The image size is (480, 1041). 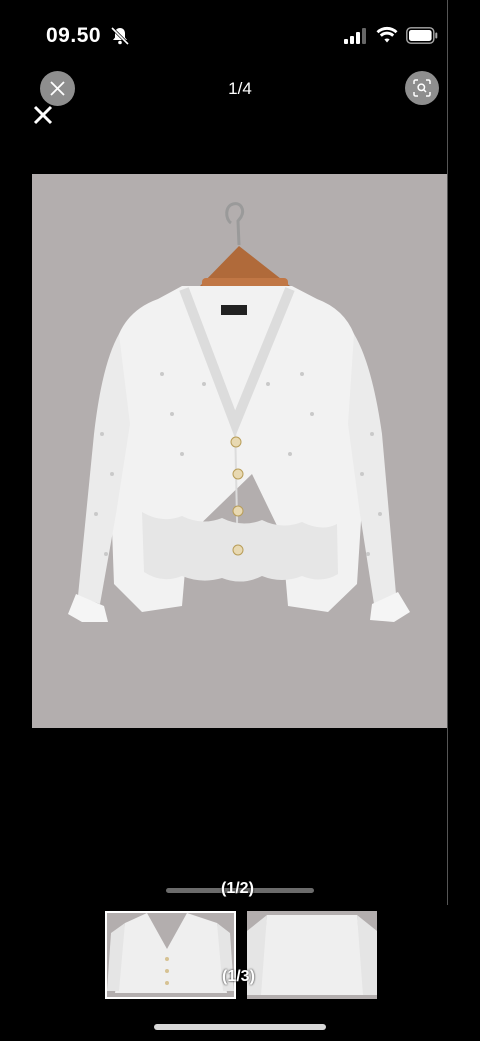 I want to click on battery-icon, so click(x=422, y=35).